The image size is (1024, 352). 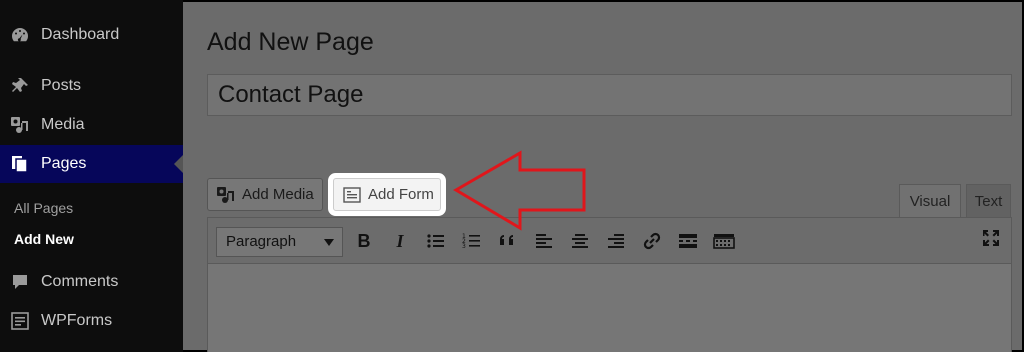 I want to click on pin-icon, so click(x=20, y=85).